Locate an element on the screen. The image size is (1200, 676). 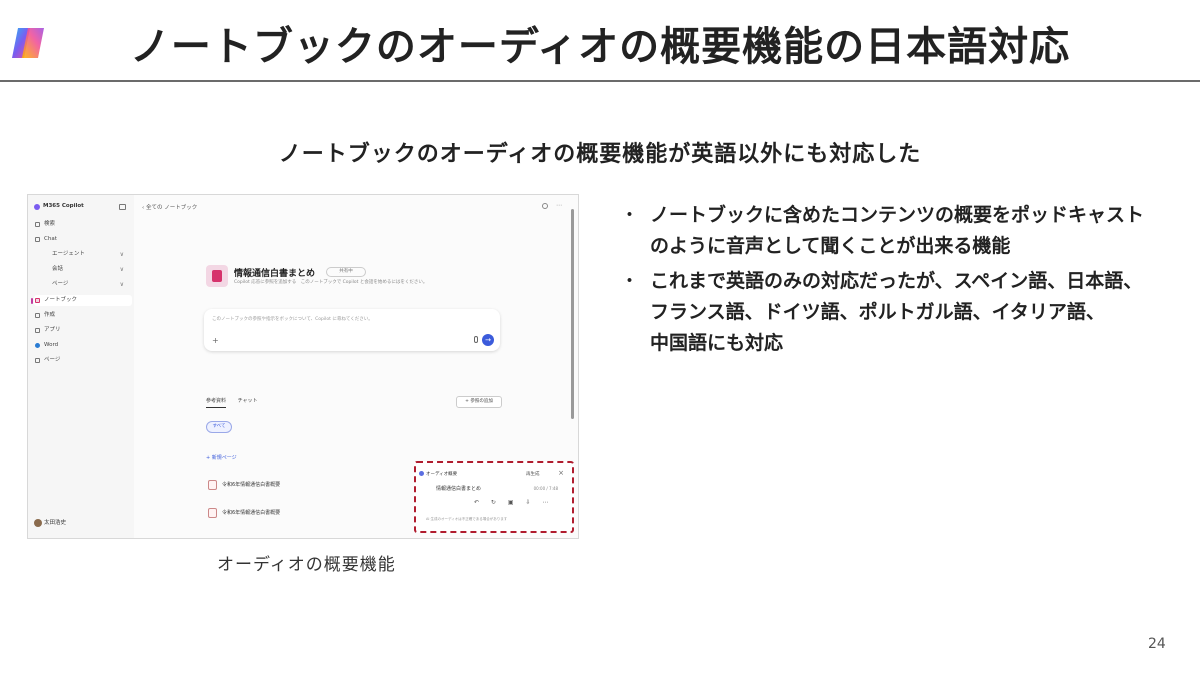
sidebar-item-chat: Chat is located at coordinates (83, 239).